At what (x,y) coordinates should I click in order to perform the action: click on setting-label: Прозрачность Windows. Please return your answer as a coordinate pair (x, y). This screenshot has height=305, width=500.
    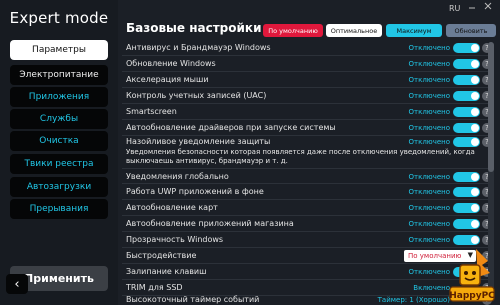
    Looking at the image, I should click on (175, 239).